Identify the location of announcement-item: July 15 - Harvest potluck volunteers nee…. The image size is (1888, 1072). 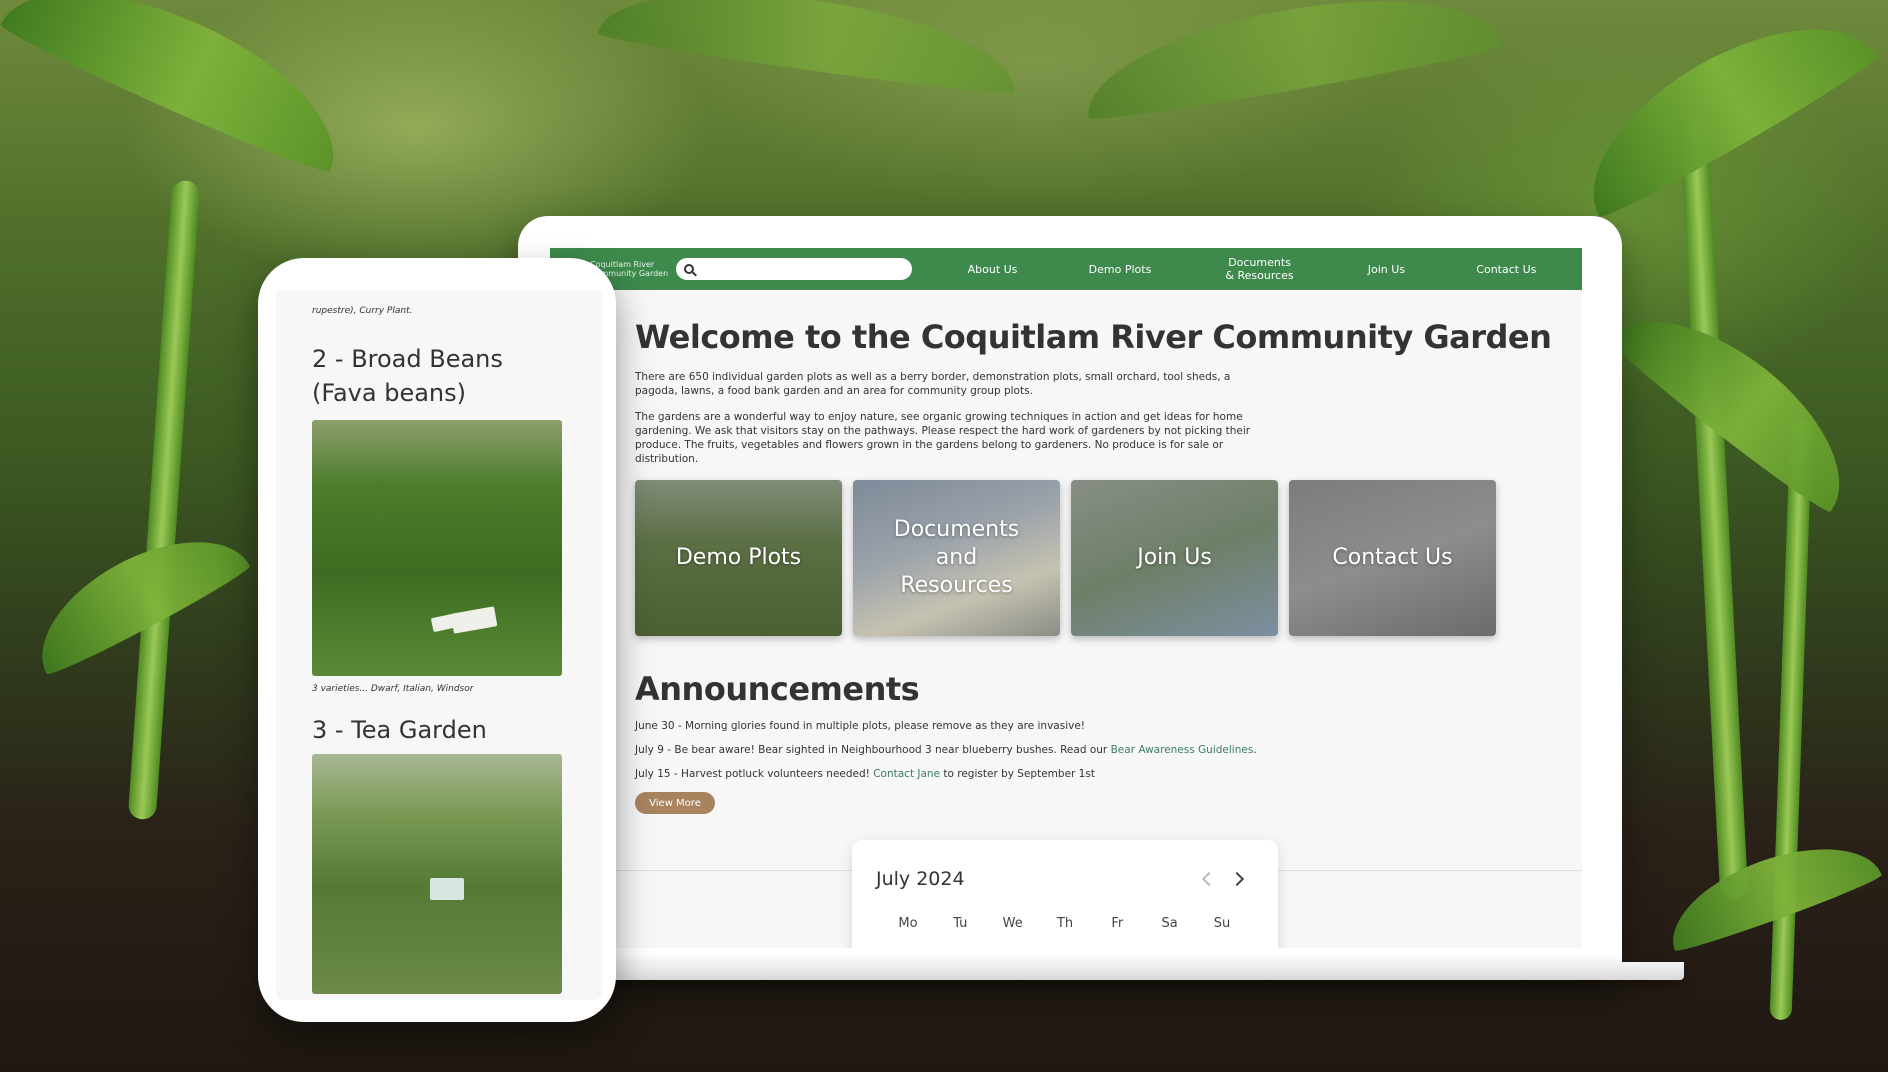
(1108, 774).